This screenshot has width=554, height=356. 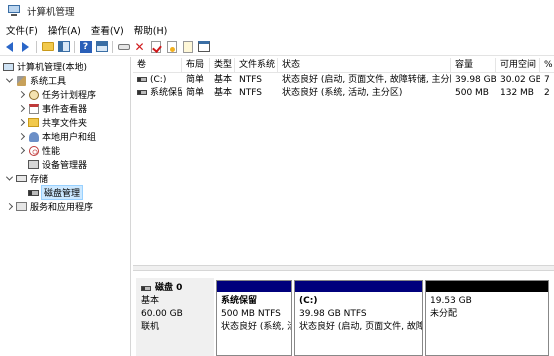 I want to click on tree-event-viewer: 事件查看器, so click(x=52, y=108).